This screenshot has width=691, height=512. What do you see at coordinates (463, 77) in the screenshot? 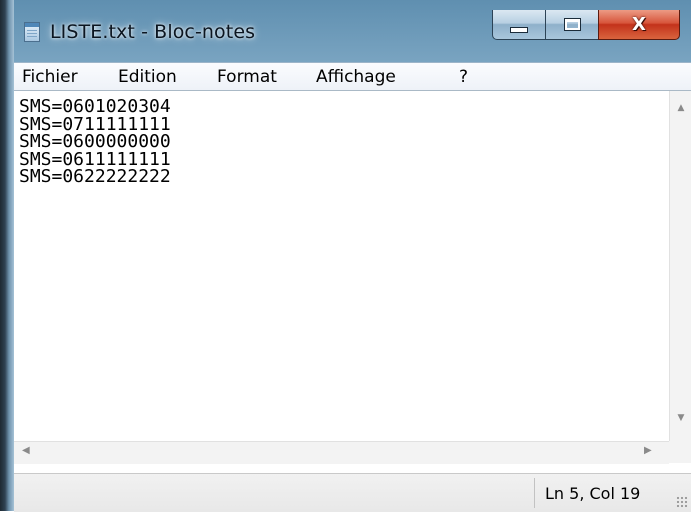
I see `menu-help: ?` at bounding box center [463, 77].